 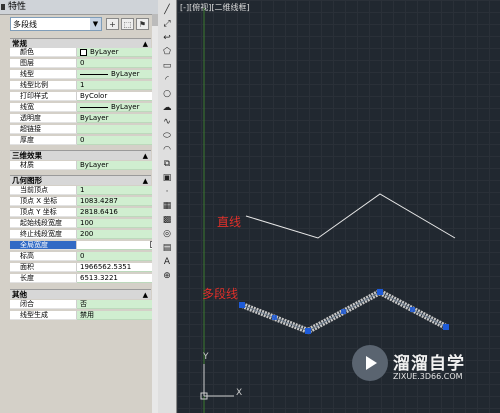 What do you see at coordinates (167, 150) in the screenshot?
I see `ellipse-arc-icon: ◠` at bounding box center [167, 150].